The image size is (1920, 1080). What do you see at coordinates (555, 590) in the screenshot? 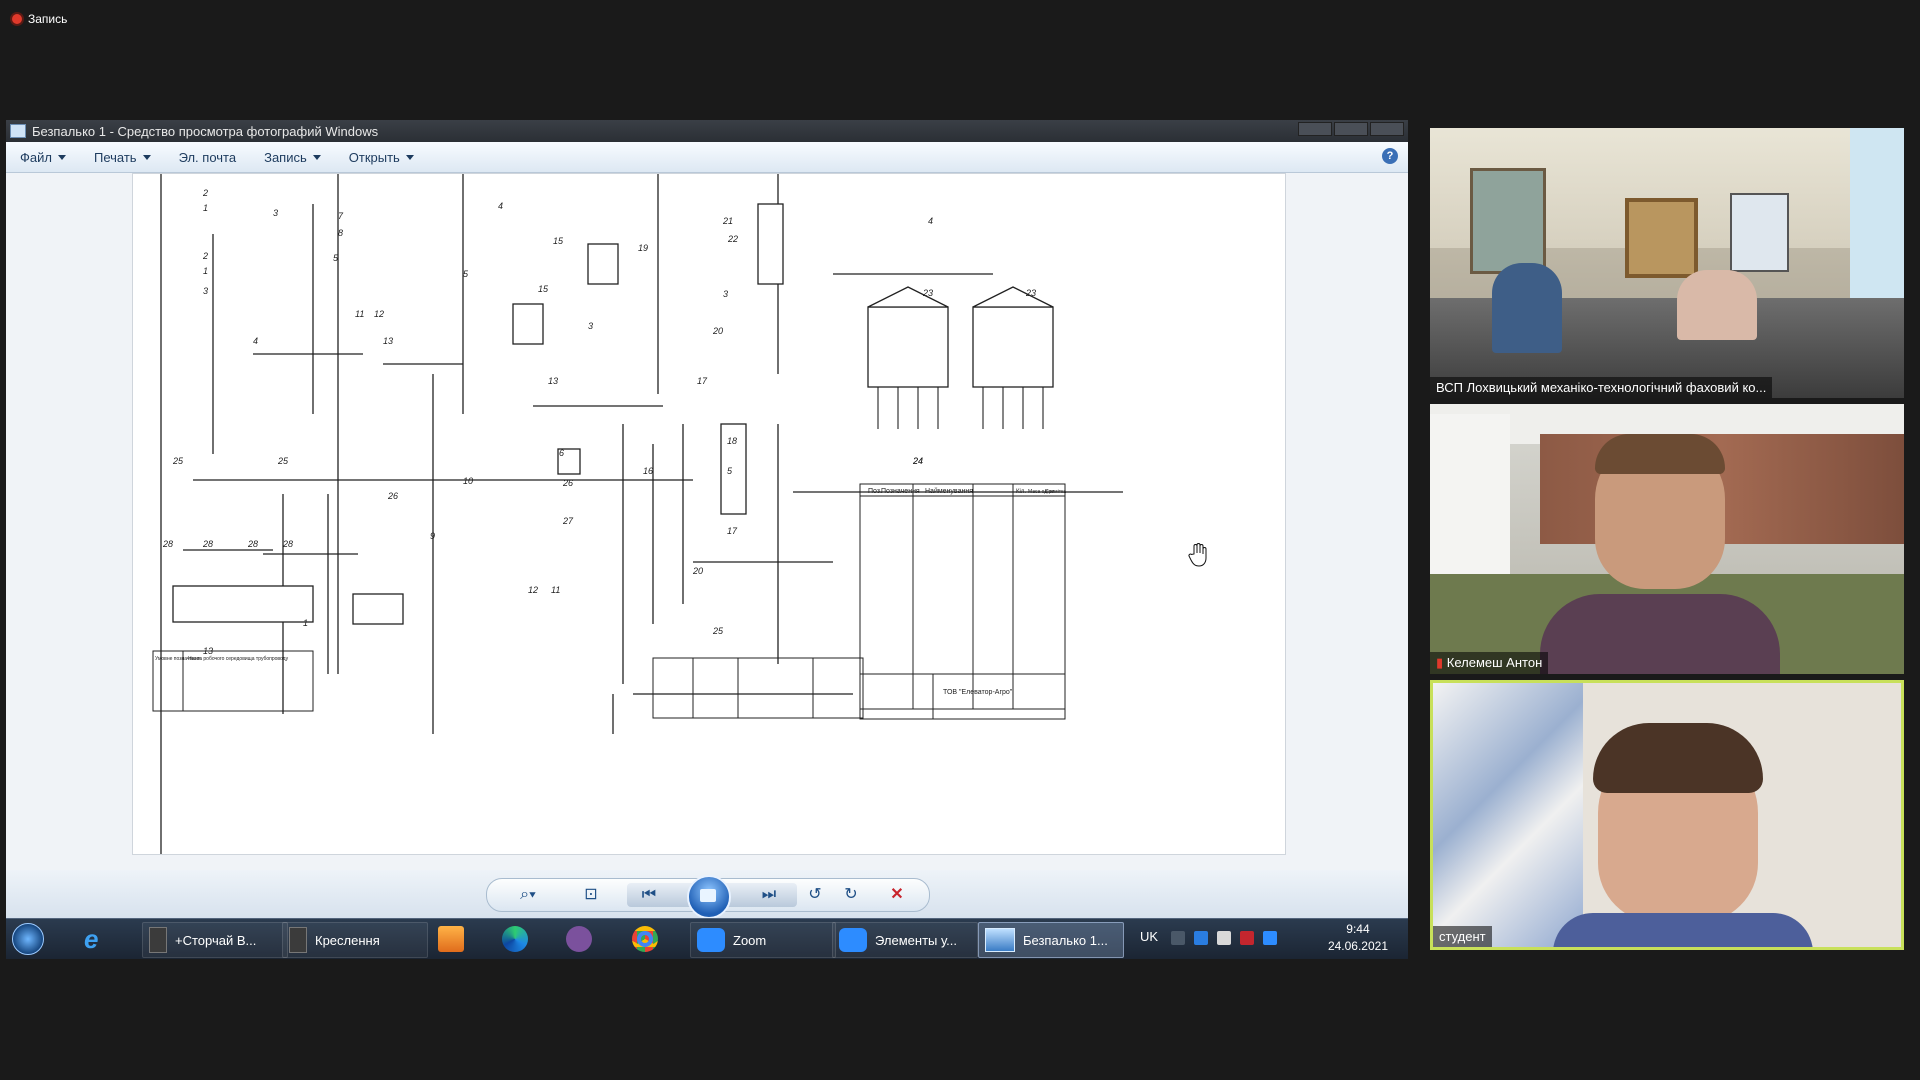
I see `drawing-callout: 11` at bounding box center [555, 590].